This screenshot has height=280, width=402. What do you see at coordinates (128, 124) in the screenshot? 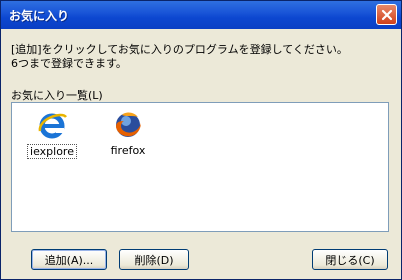
I see `firefox-icon` at bounding box center [128, 124].